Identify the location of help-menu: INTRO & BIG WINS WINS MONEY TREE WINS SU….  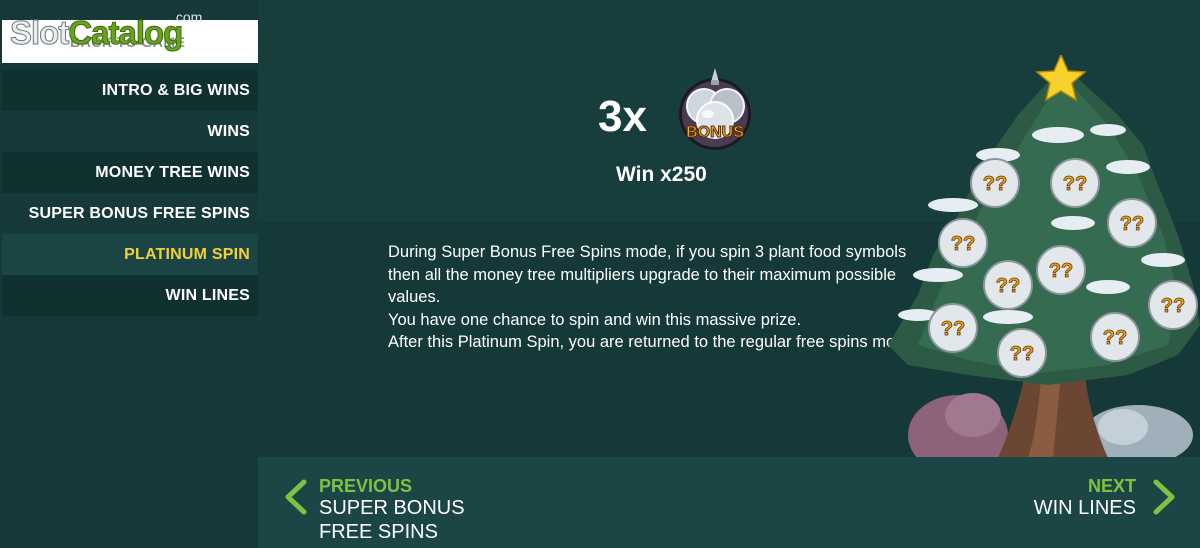
(130, 193).